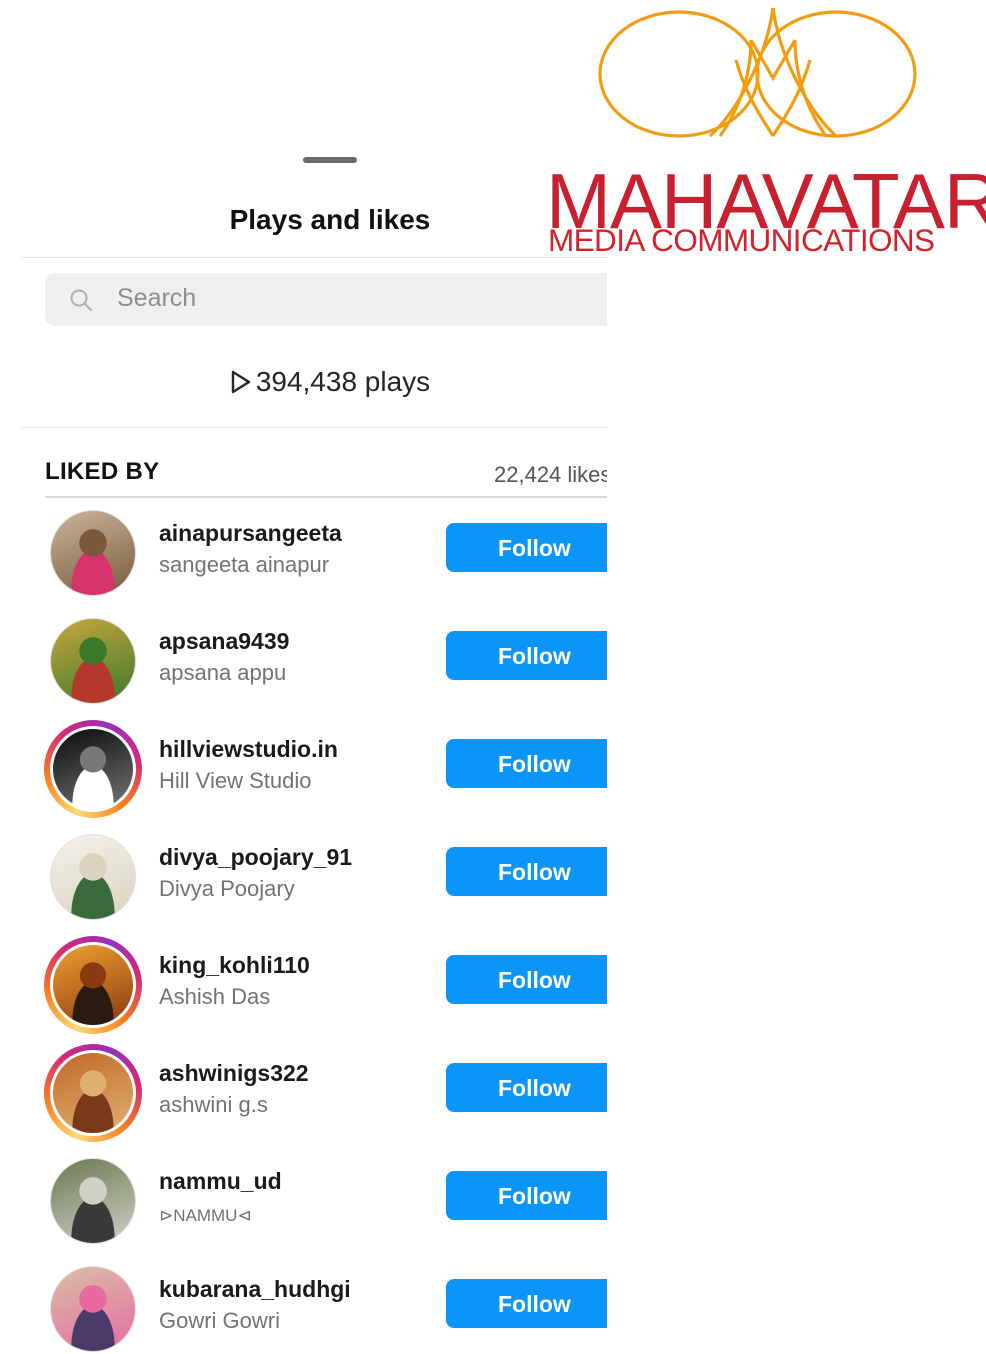 This screenshot has width=986, height=1354. Describe the element at coordinates (223, 672) in the screenshot. I see `full-name: apsana appu` at that location.